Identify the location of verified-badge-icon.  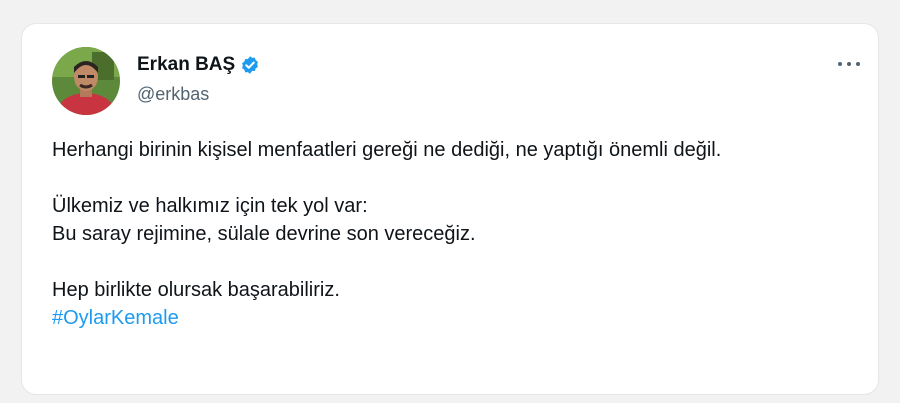
(250, 65).